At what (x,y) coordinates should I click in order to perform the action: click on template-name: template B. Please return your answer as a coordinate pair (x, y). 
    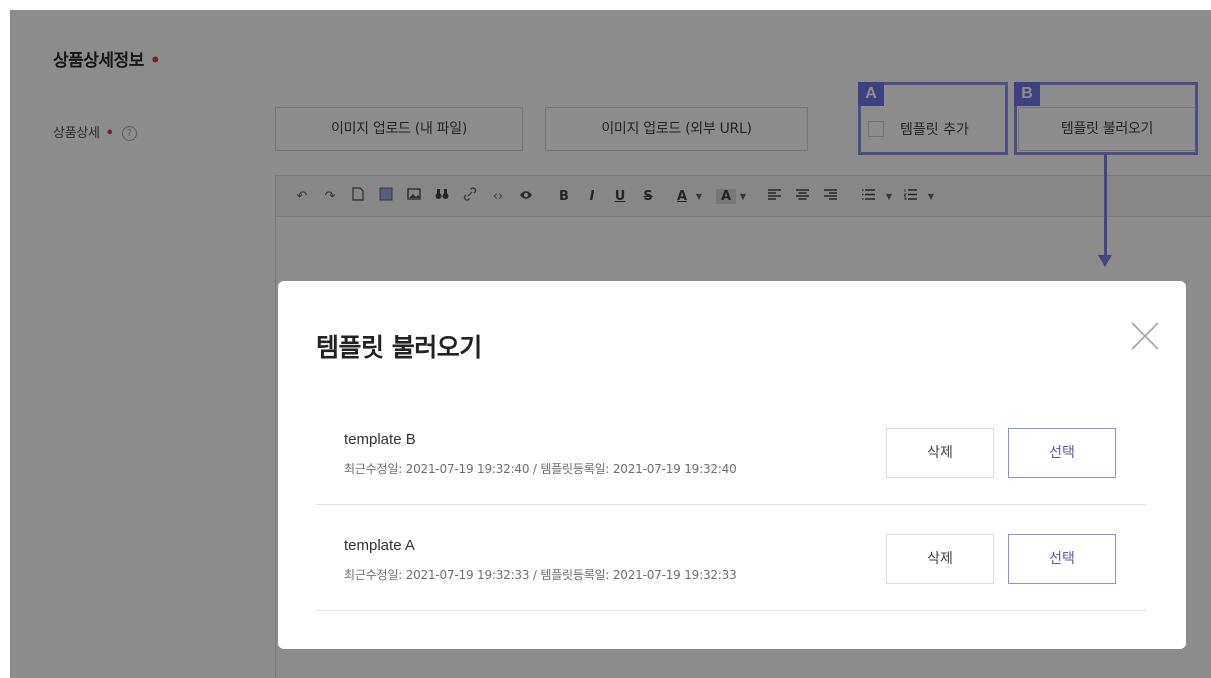
    Looking at the image, I should click on (380, 439).